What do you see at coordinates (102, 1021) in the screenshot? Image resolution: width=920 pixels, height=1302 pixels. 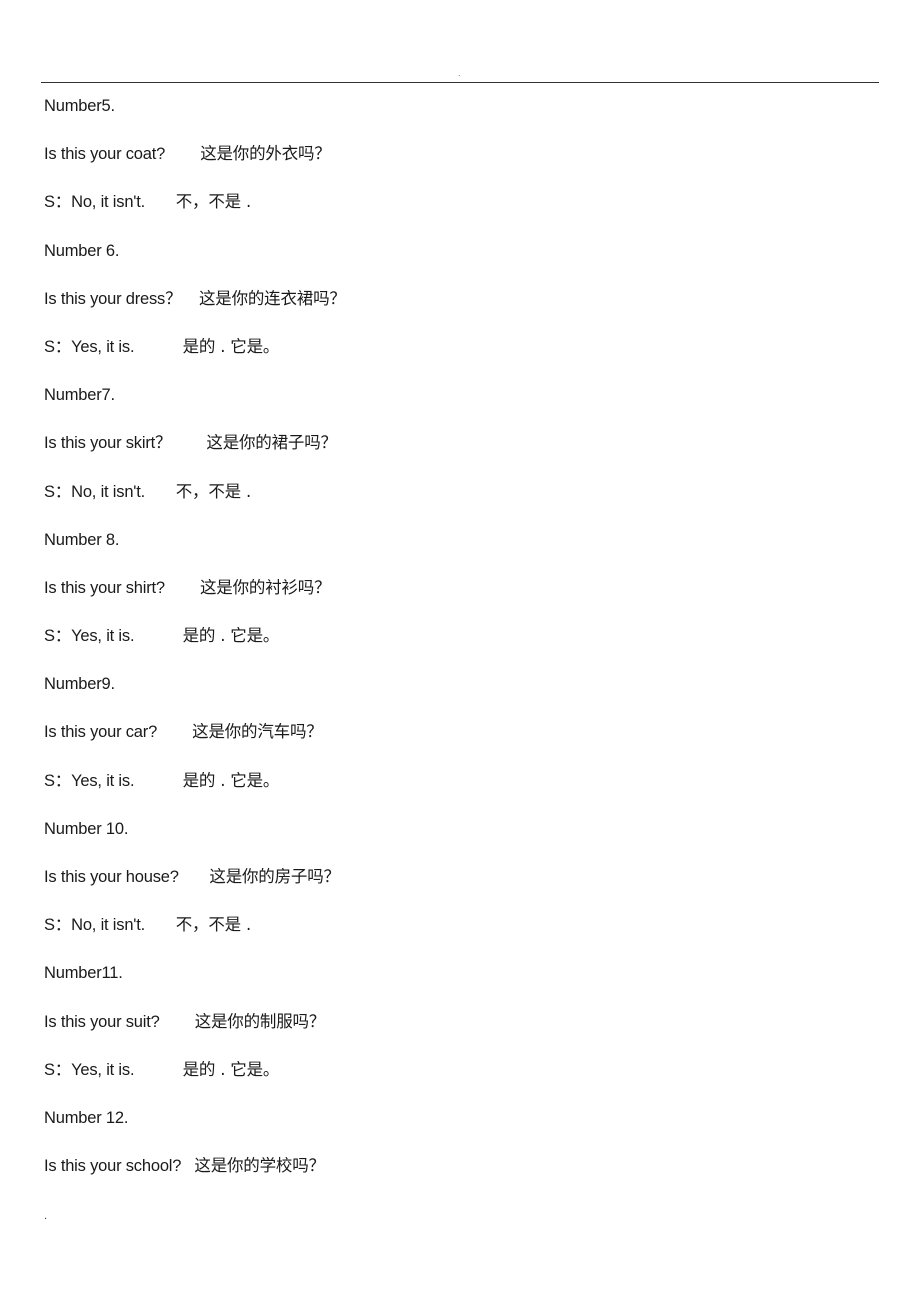 I see `question-english: Is this your suit?` at bounding box center [102, 1021].